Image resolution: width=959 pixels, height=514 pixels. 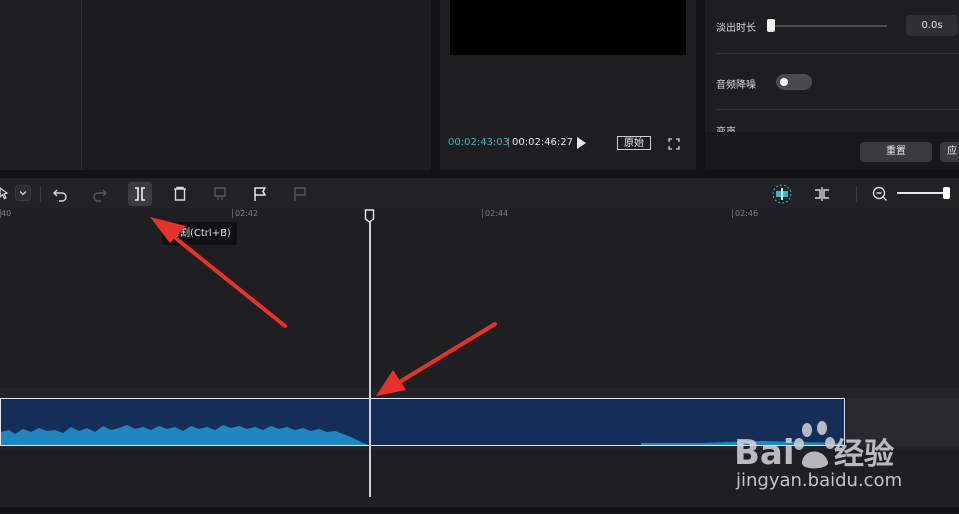 I want to click on watermark-url: jingyan.baidu.com, so click(x=819, y=480).